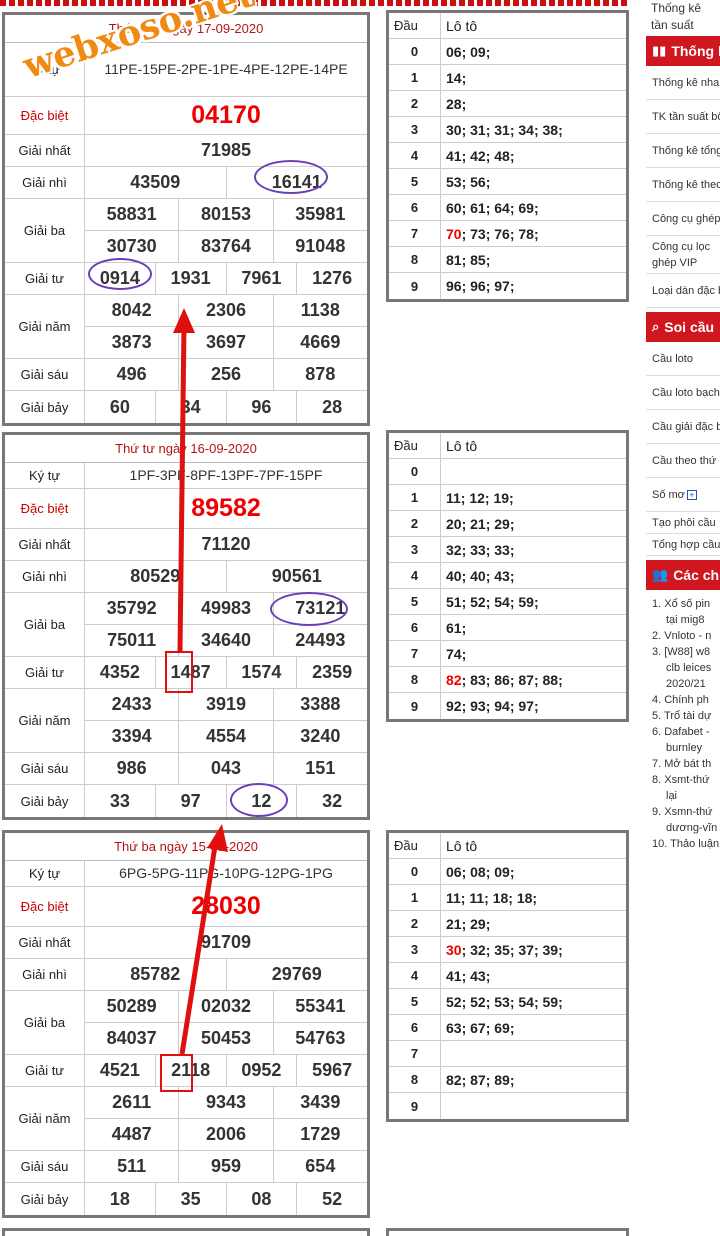 Image resolution: width=720 pixels, height=1236 pixels. I want to click on loto-values: 06; 08; 09;, so click(533, 871).